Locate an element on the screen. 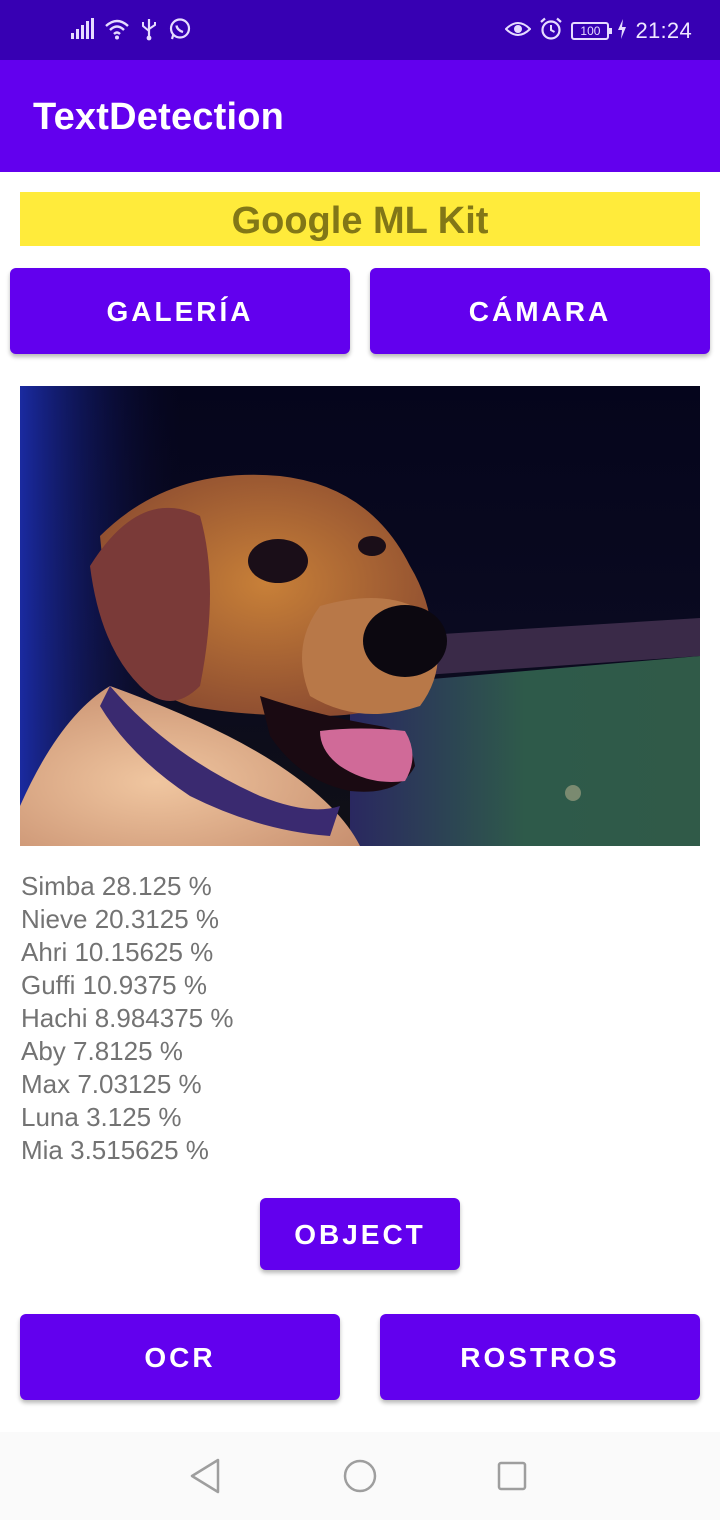  signal-icon is located at coordinates (82, 31).